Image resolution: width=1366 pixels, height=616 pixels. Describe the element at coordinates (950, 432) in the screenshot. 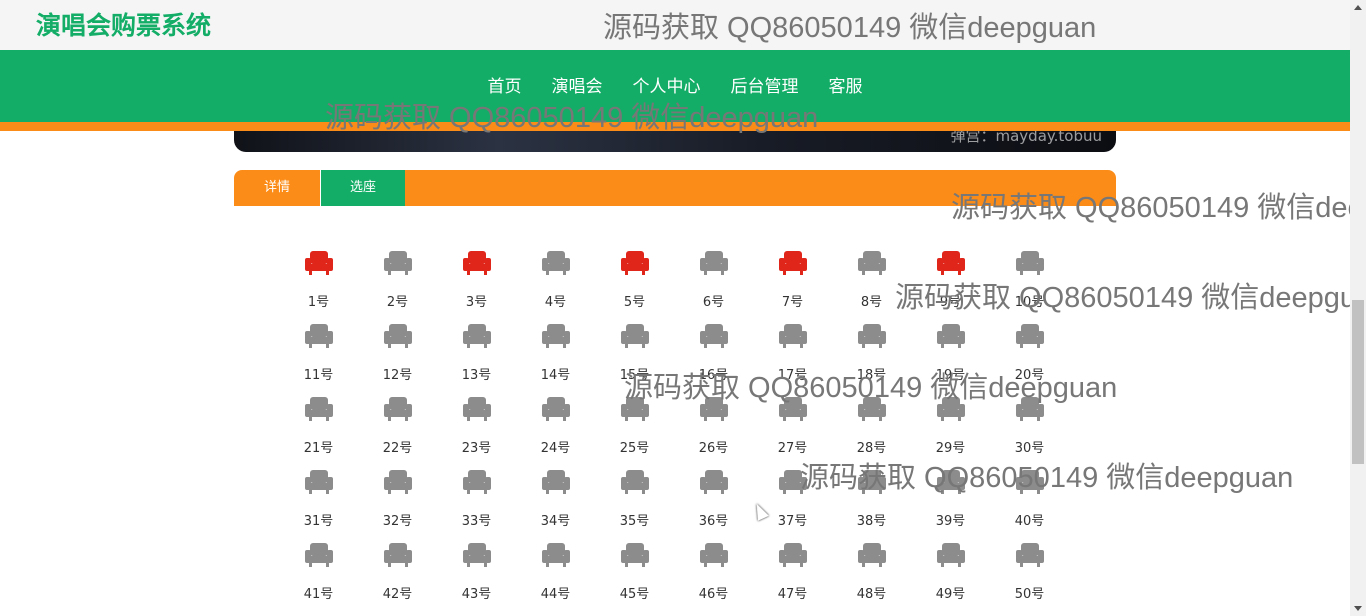

I see `seat: 29号` at that location.